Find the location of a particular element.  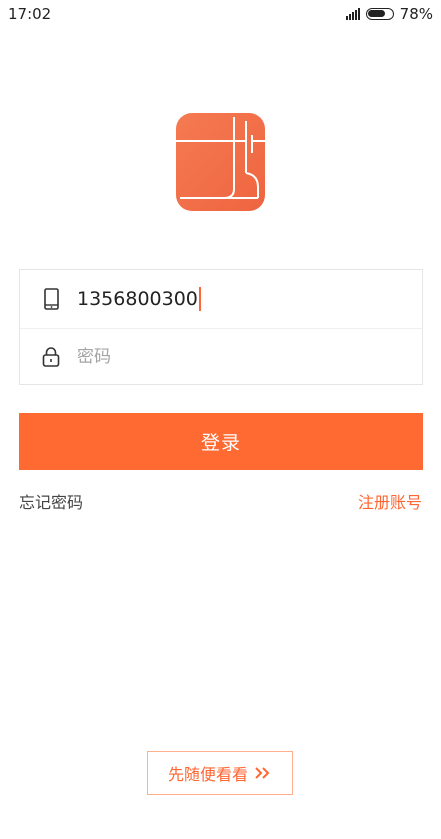

app-logo is located at coordinates (220, 162).